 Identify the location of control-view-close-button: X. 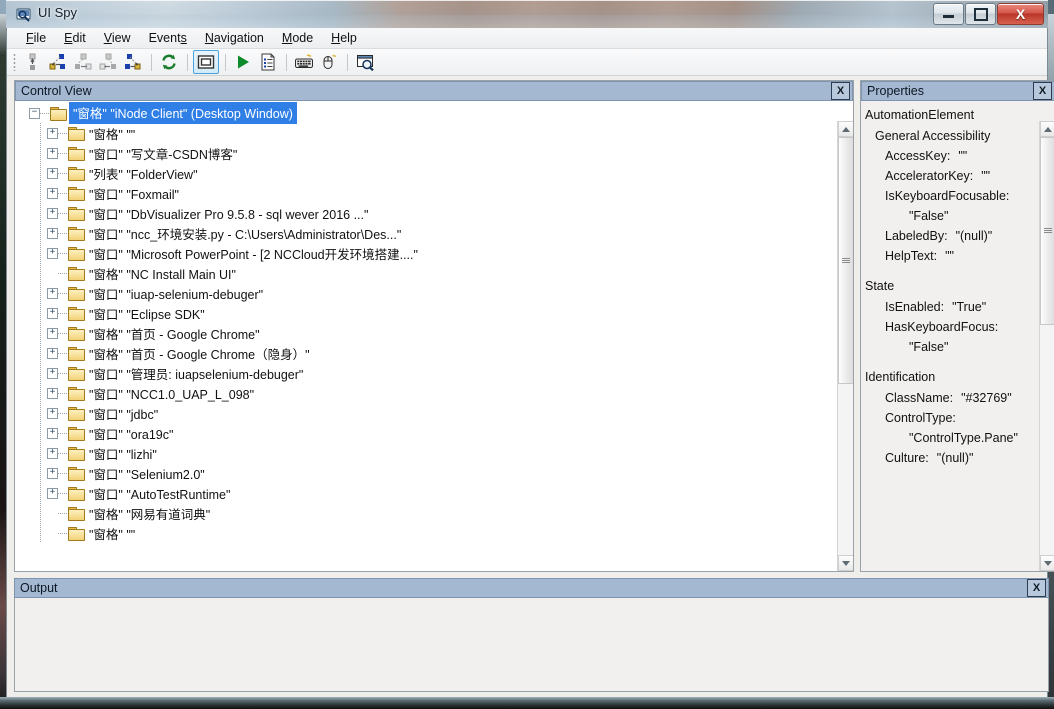
(840, 91).